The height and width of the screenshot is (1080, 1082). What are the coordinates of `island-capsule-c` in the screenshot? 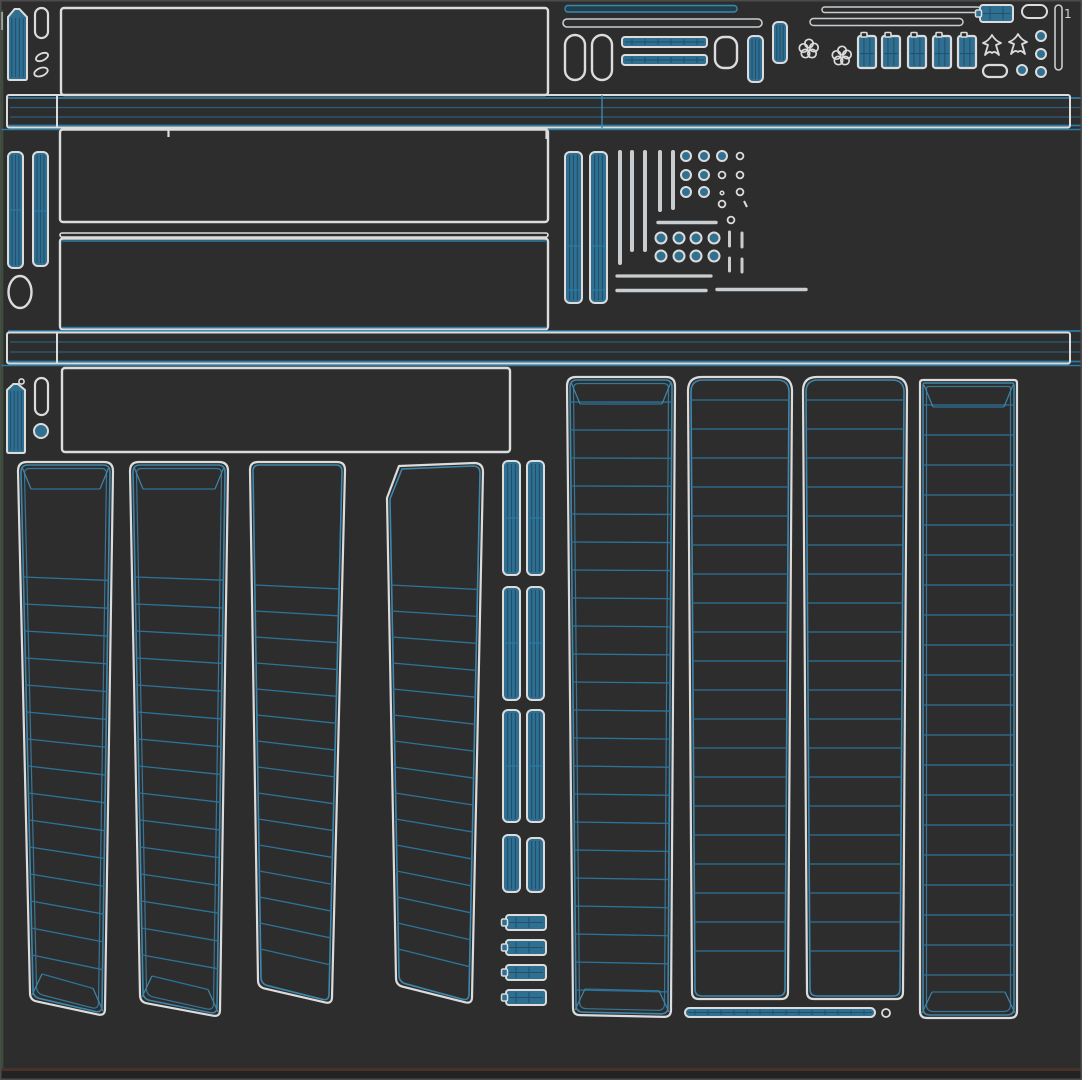 It's located at (602, 57).